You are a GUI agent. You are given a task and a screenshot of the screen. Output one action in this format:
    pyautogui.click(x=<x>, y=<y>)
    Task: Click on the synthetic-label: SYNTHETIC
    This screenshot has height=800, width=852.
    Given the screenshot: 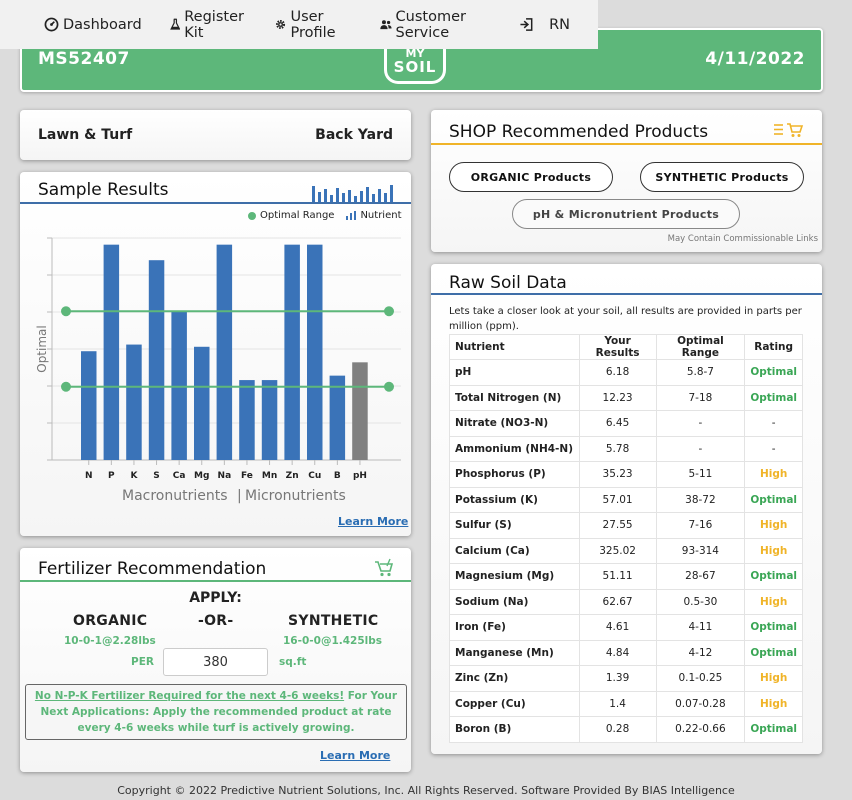 What is the action you would take?
    pyautogui.click(x=333, y=621)
    